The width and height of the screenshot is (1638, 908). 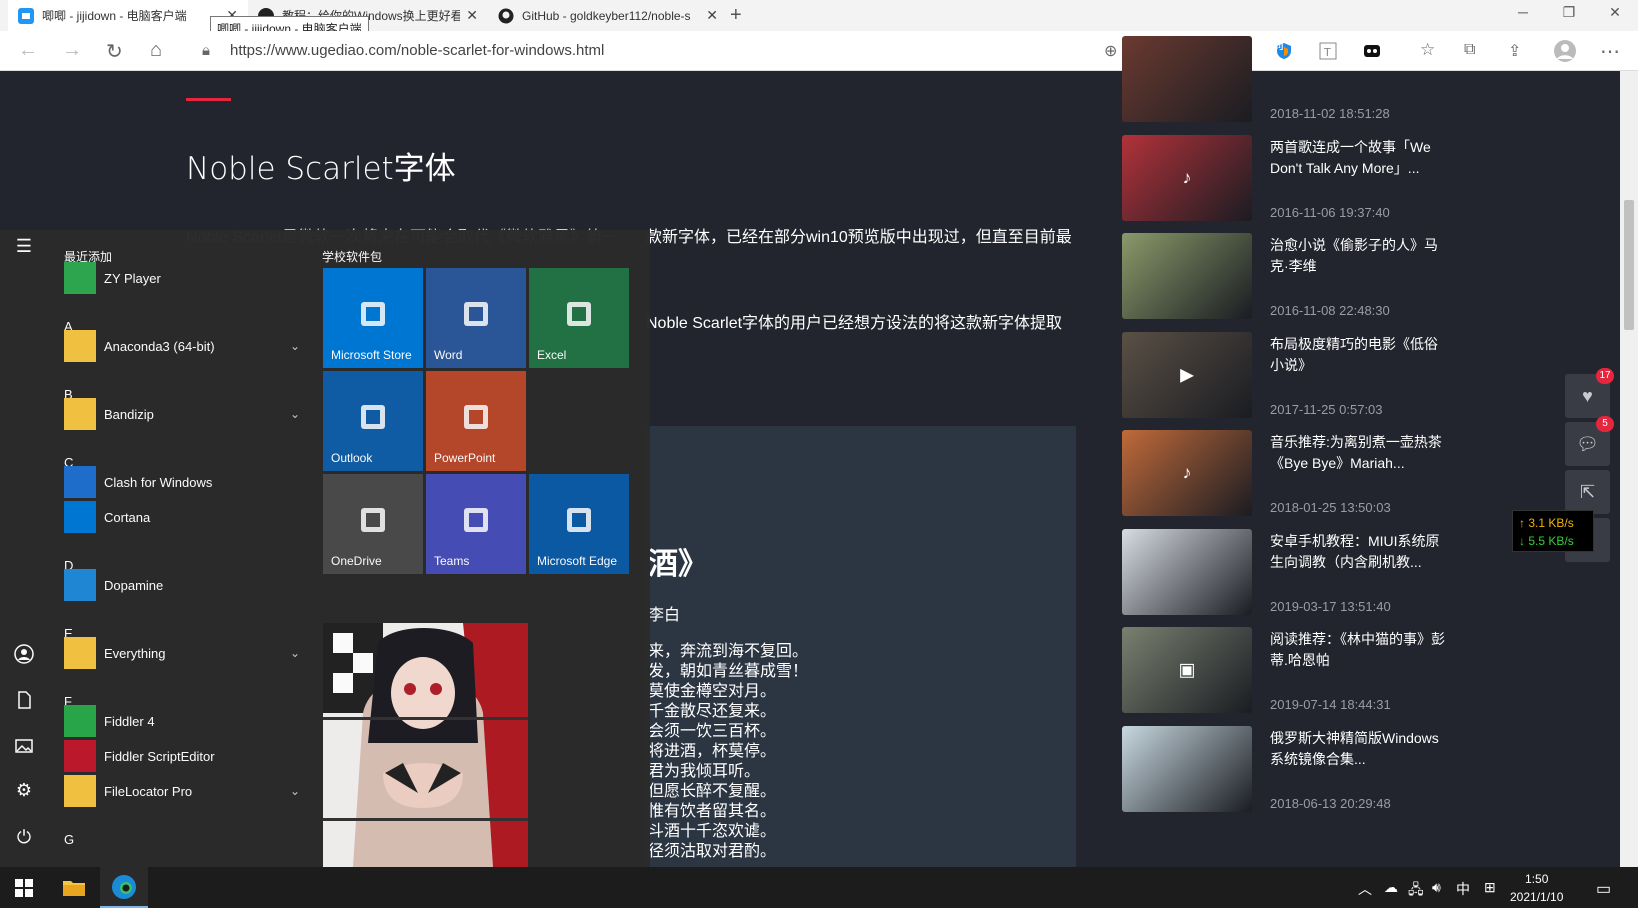 What do you see at coordinates (476, 524) in the screenshot?
I see `start-tile: Teams` at bounding box center [476, 524].